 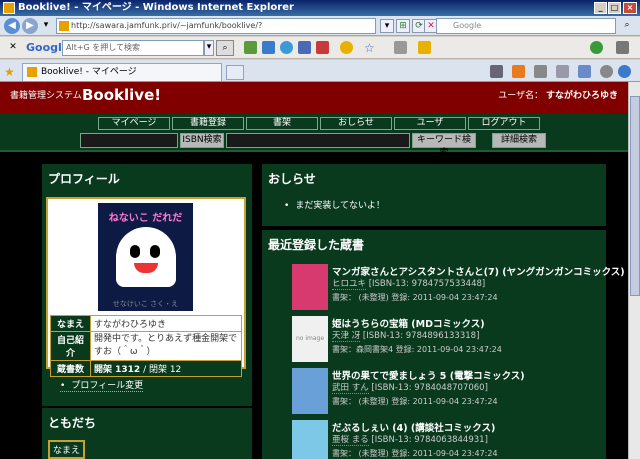 What do you see at coordinates (145, 304) in the screenshot?
I see `picture-footer: せなけいこ さく・え` at bounding box center [145, 304].